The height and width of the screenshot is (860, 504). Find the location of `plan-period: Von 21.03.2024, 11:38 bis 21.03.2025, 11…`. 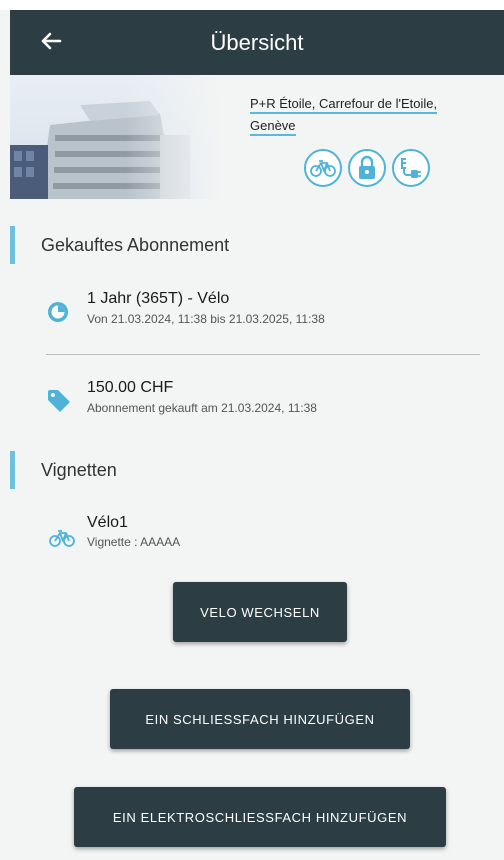

plan-period: Von 21.03.2024, 11:38 bis 21.03.2025, 11… is located at coordinates (206, 319).